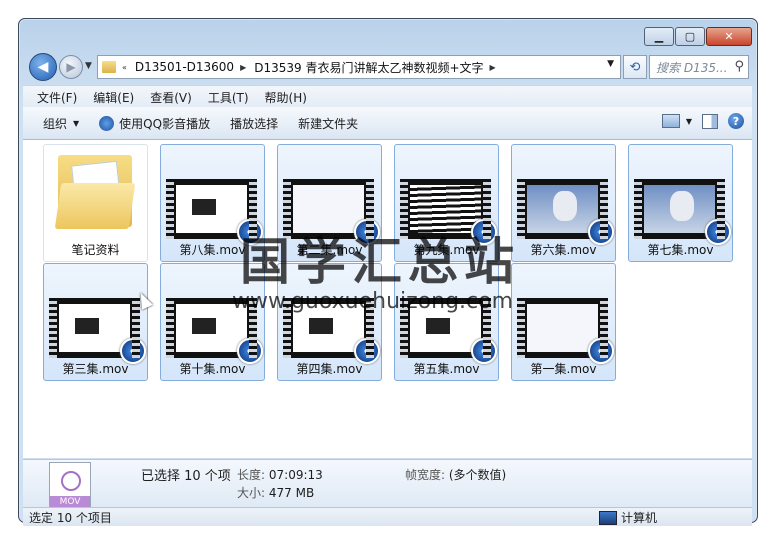 The height and width of the screenshot is (542, 777). I want to click on file-name: 第三集.mov, so click(95, 369).